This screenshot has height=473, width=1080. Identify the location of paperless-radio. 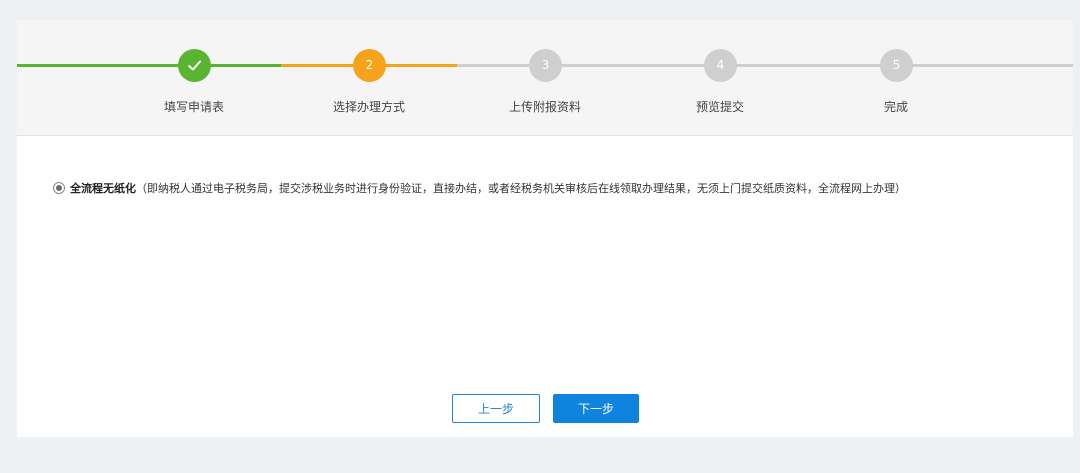
(59, 188).